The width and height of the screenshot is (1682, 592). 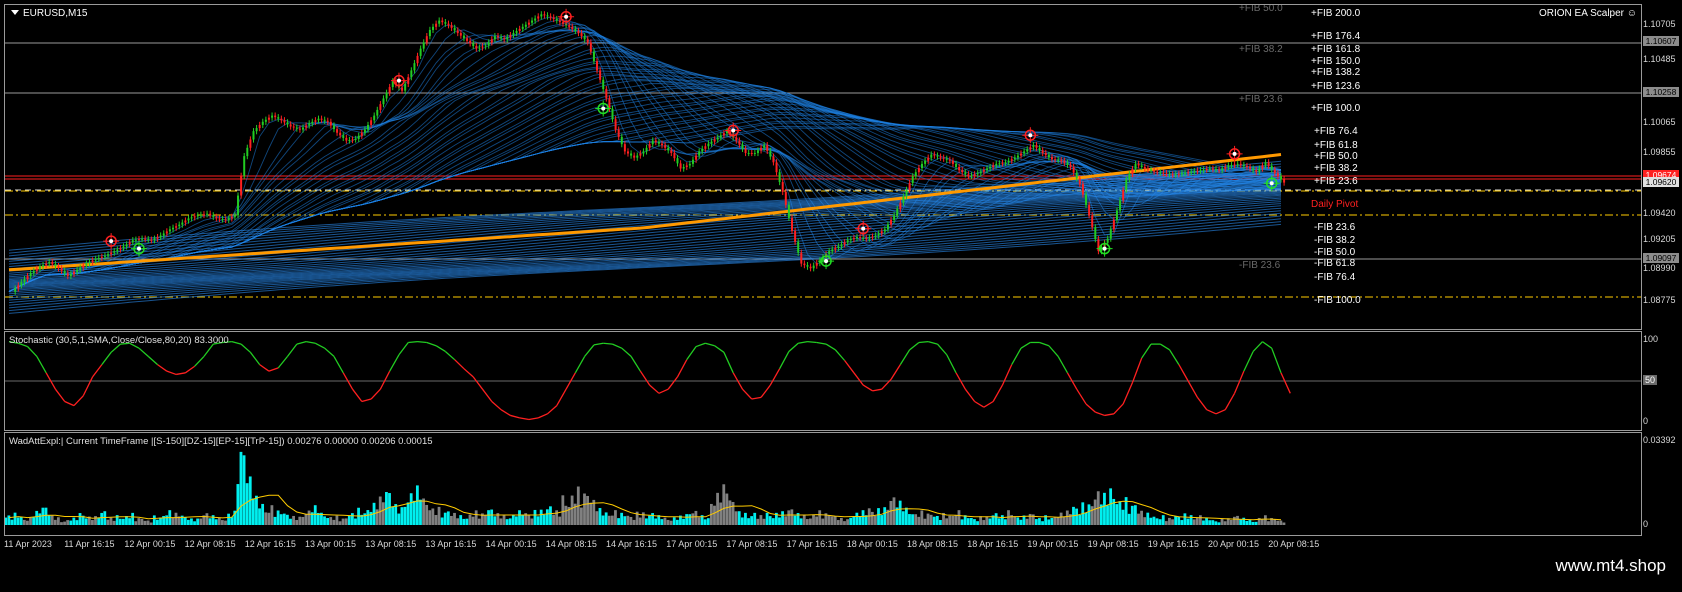 I want to click on signal-dot, so click(x=603, y=108).